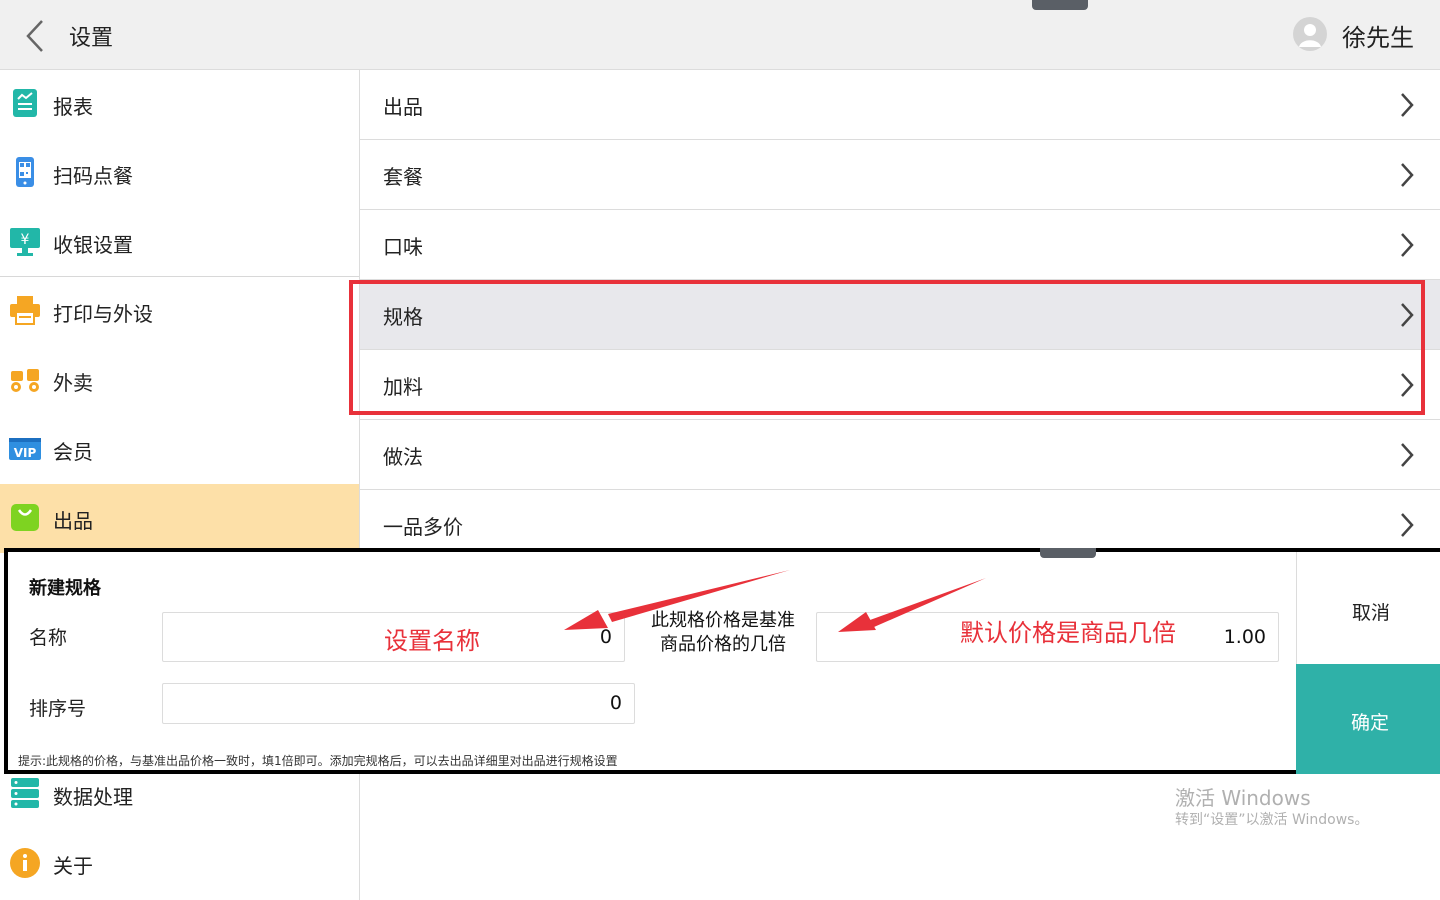  What do you see at coordinates (900, 245) in the screenshot?
I see `list-item-flavor: 口味` at bounding box center [900, 245].